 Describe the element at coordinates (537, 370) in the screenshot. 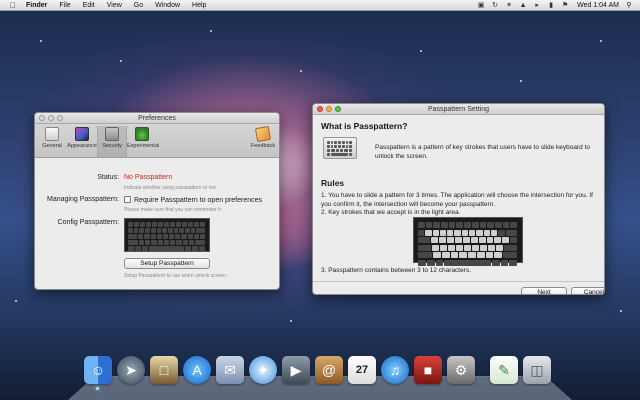

I see `trash-icon: ◫` at that location.